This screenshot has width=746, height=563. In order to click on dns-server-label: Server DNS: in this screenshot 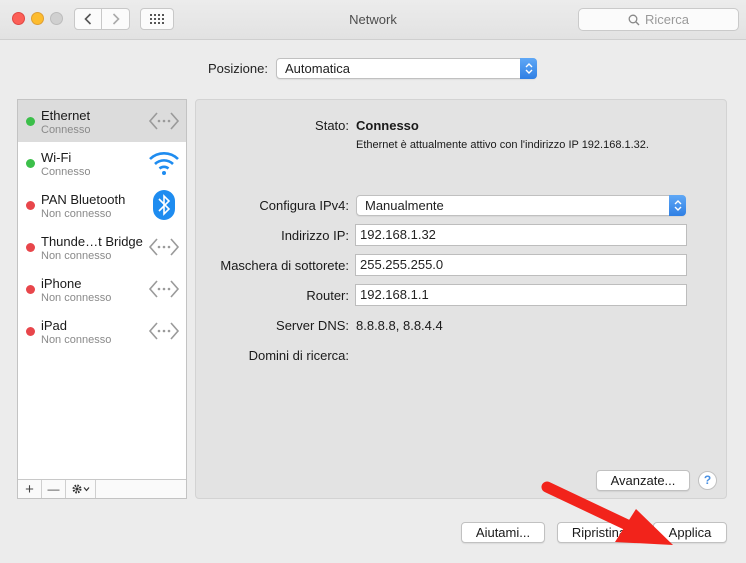, I will do `click(312, 325)`.